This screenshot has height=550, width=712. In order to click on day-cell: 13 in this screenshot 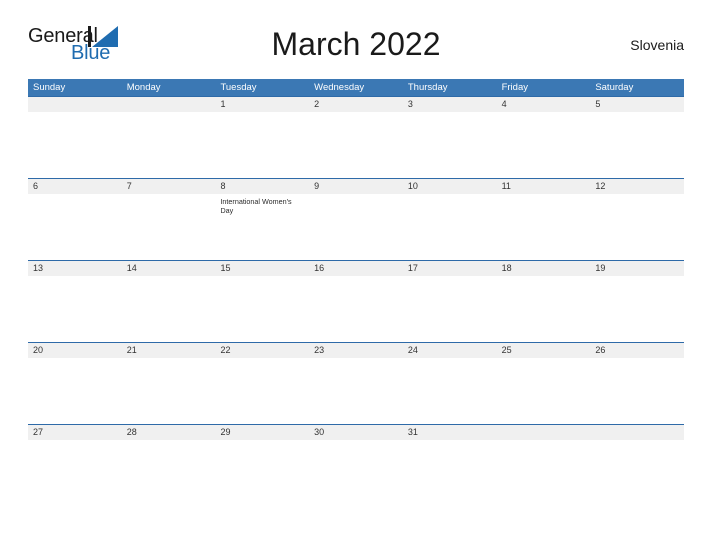, I will do `click(75, 301)`.